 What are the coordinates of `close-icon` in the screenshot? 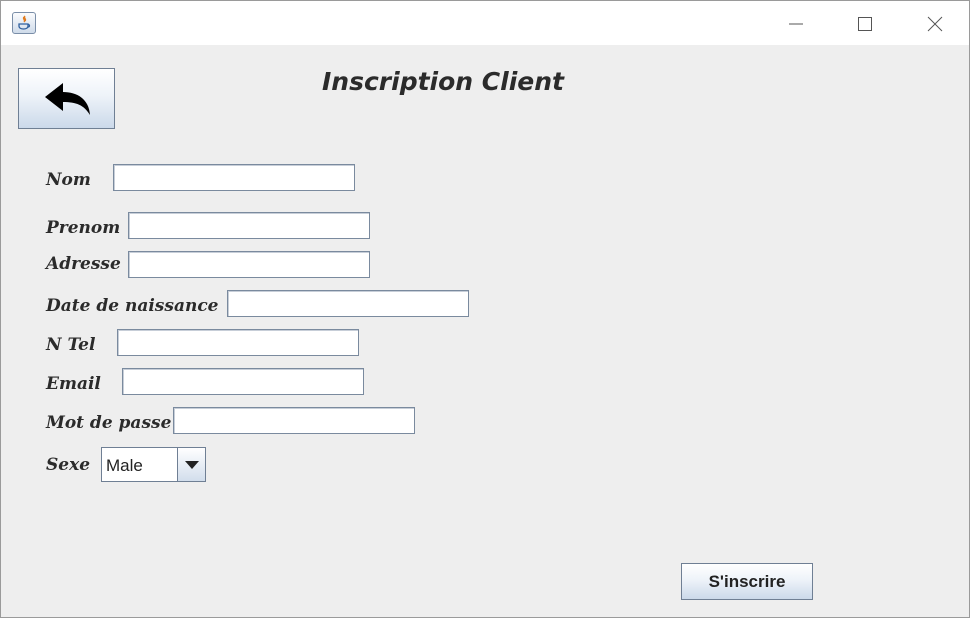 It's located at (935, 24).